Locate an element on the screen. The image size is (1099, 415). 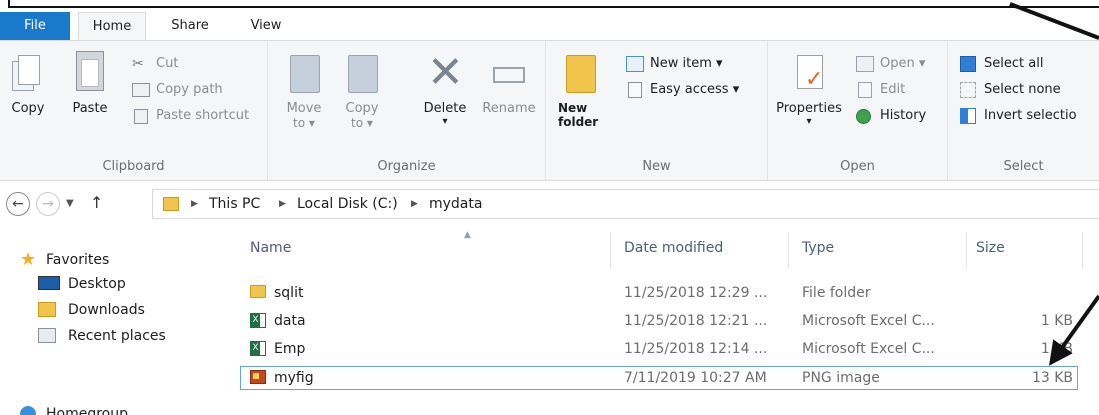
select-all-button: Select all is located at coordinates (1001, 64).